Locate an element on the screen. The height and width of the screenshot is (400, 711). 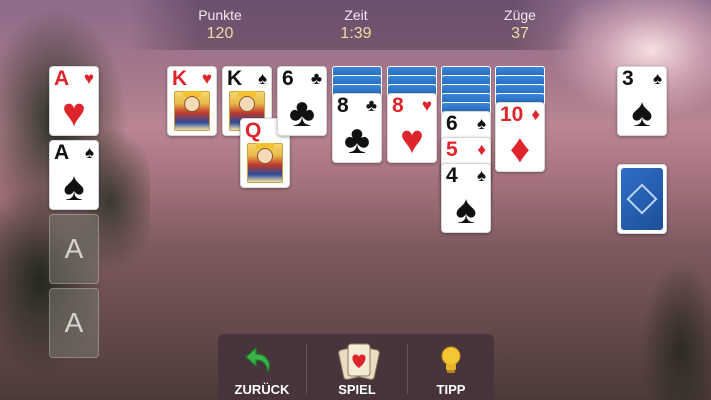
hint-button: TIPP is located at coordinates (451, 367).